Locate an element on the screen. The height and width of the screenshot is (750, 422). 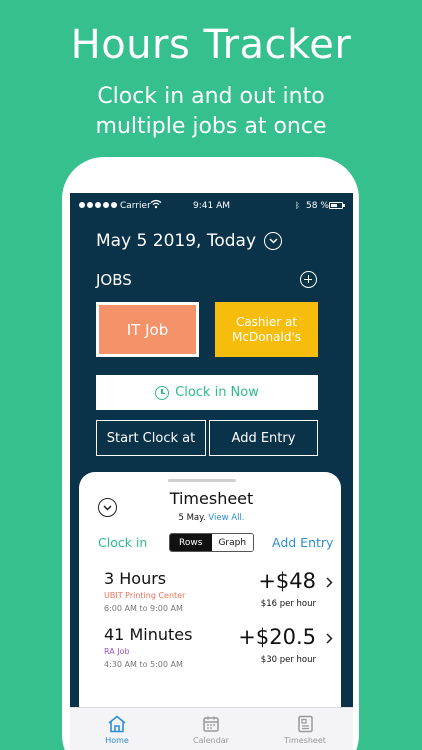
timesheet-date-line: 5 May. View All. is located at coordinates (211, 518).